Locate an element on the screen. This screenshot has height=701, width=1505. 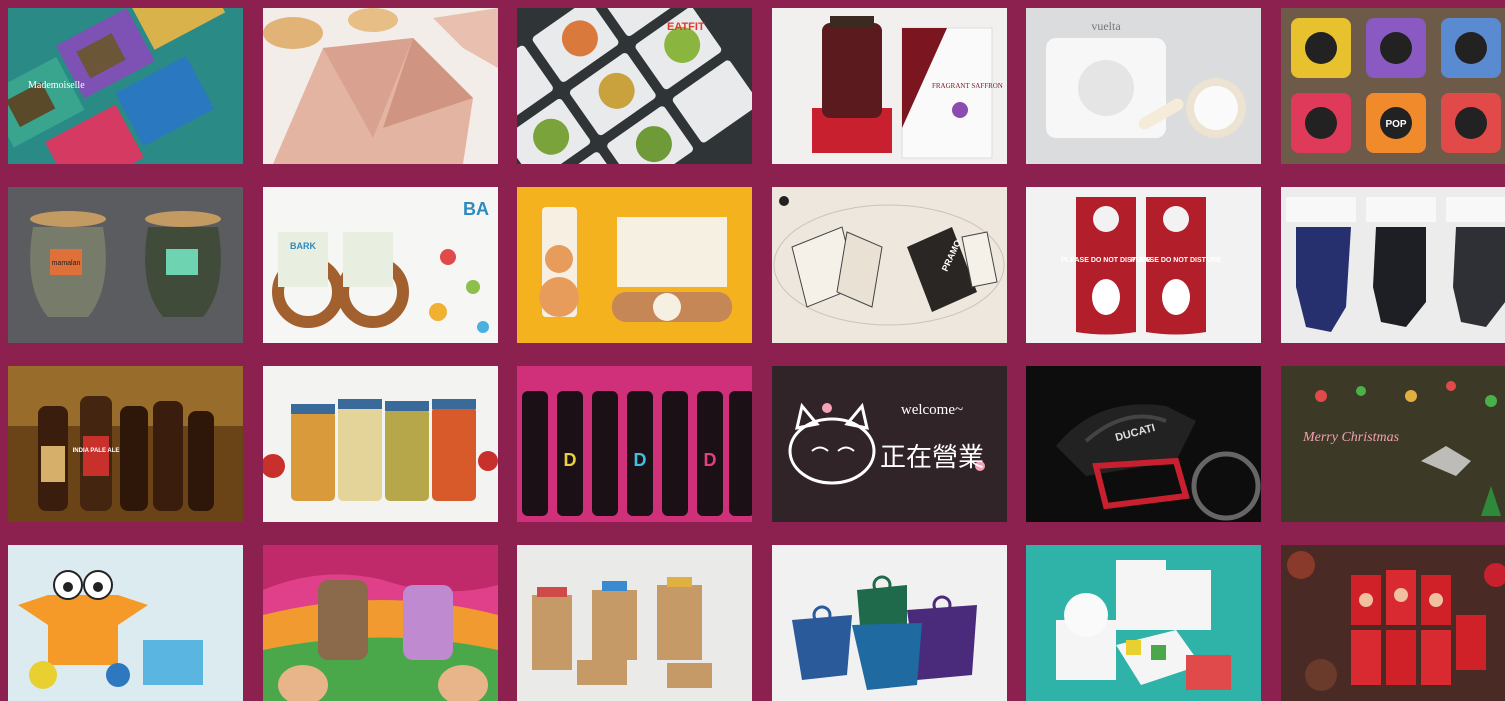
tile-text: Mademoiselle is located at coordinates (56, 85).